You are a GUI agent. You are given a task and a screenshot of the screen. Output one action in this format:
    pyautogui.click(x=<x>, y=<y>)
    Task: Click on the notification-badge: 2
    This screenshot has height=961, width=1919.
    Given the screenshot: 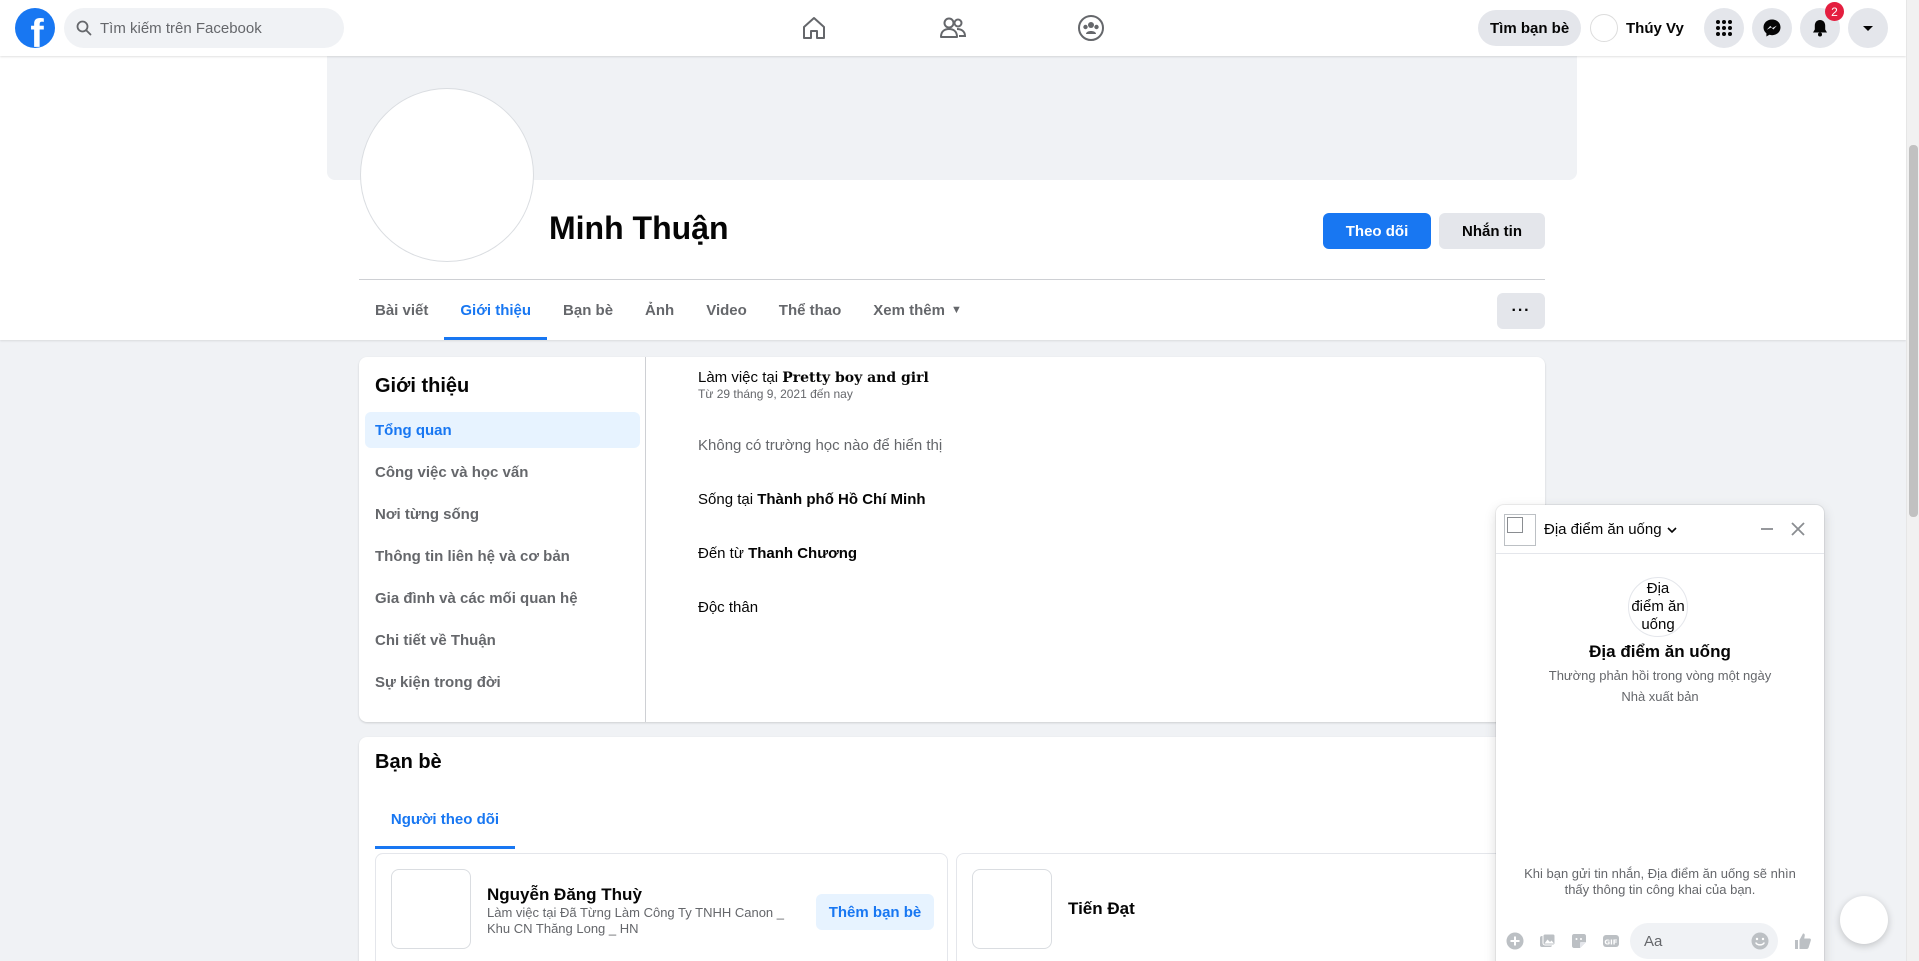 What is the action you would take?
    pyautogui.click(x=1834, y=11)
    